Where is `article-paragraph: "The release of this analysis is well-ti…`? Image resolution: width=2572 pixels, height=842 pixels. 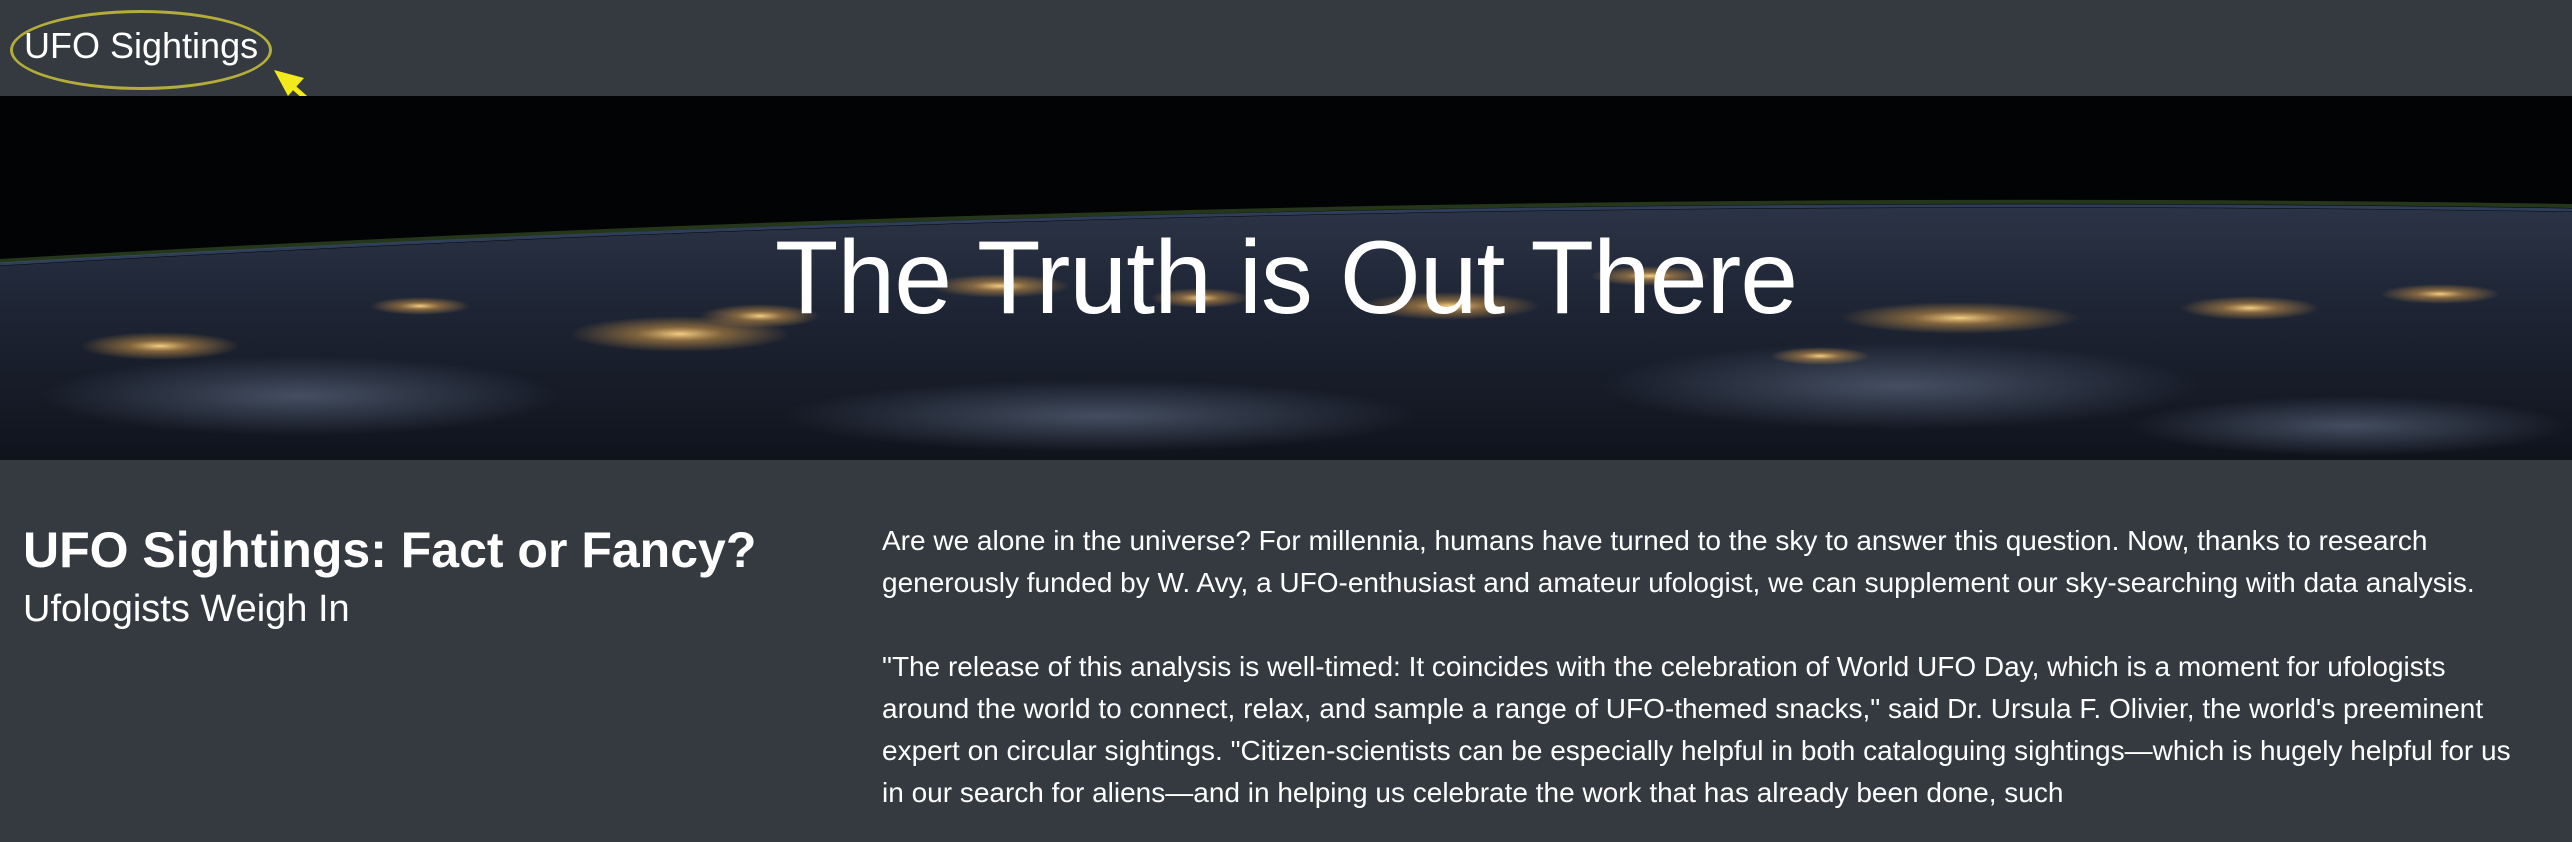
article-paragraph: "The release of this analysis is well-ti… is located at coordinates (1696, 729).